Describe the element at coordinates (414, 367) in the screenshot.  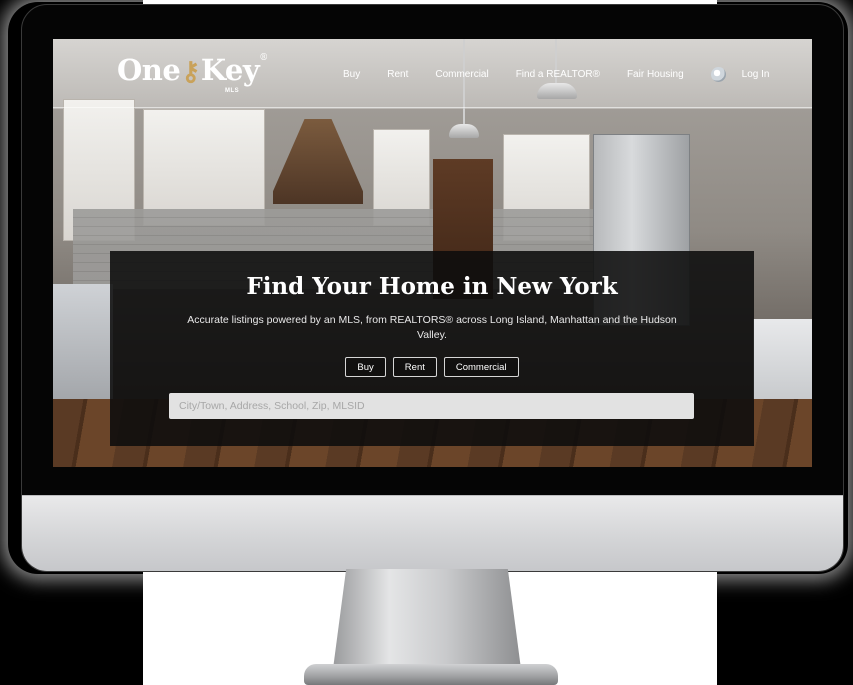
I see `rent-button: Rent` at that location.